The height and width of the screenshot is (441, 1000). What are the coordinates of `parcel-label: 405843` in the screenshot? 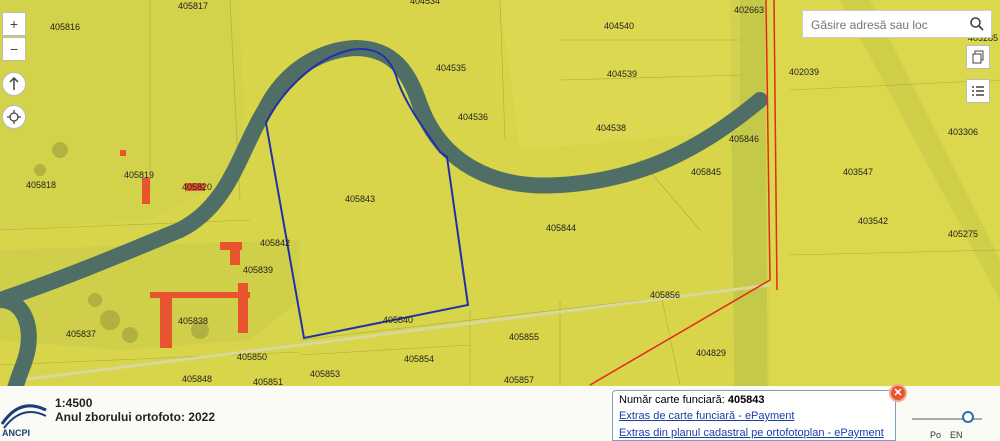 It's located at (360, 199).